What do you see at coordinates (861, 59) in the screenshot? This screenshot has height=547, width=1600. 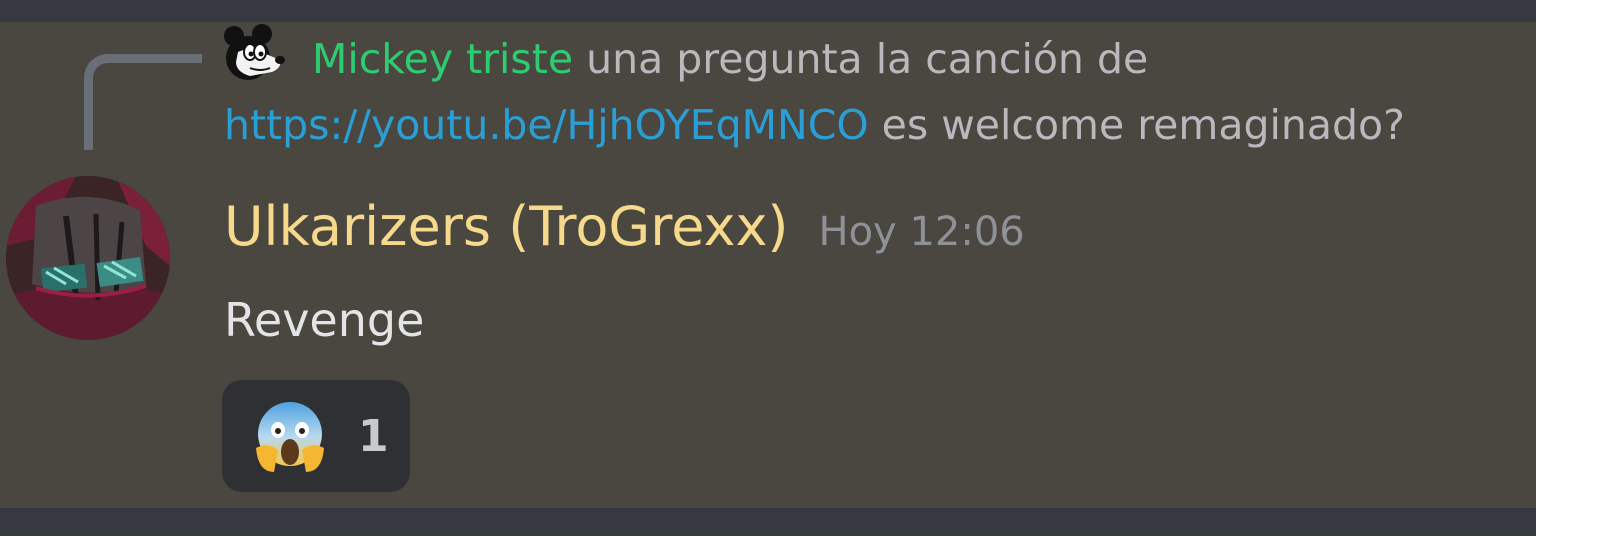 I see `reply-text-before-link: una pregunta la canción de` at bounding box center [861, 59].